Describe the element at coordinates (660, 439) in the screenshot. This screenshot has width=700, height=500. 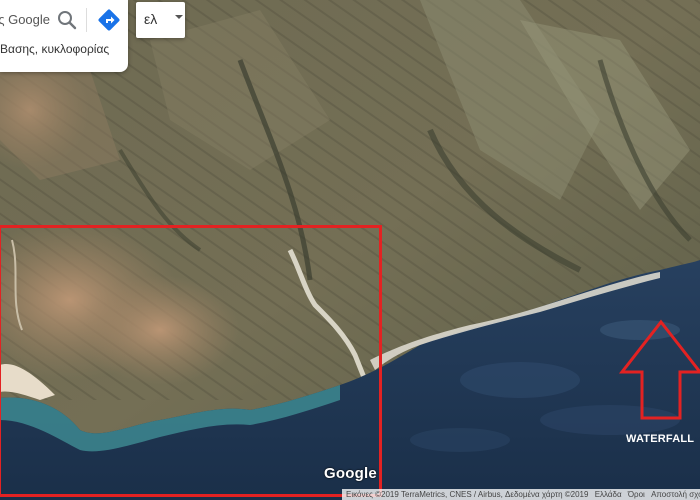
I see `waterfall-label: WATERFALL` at that location.